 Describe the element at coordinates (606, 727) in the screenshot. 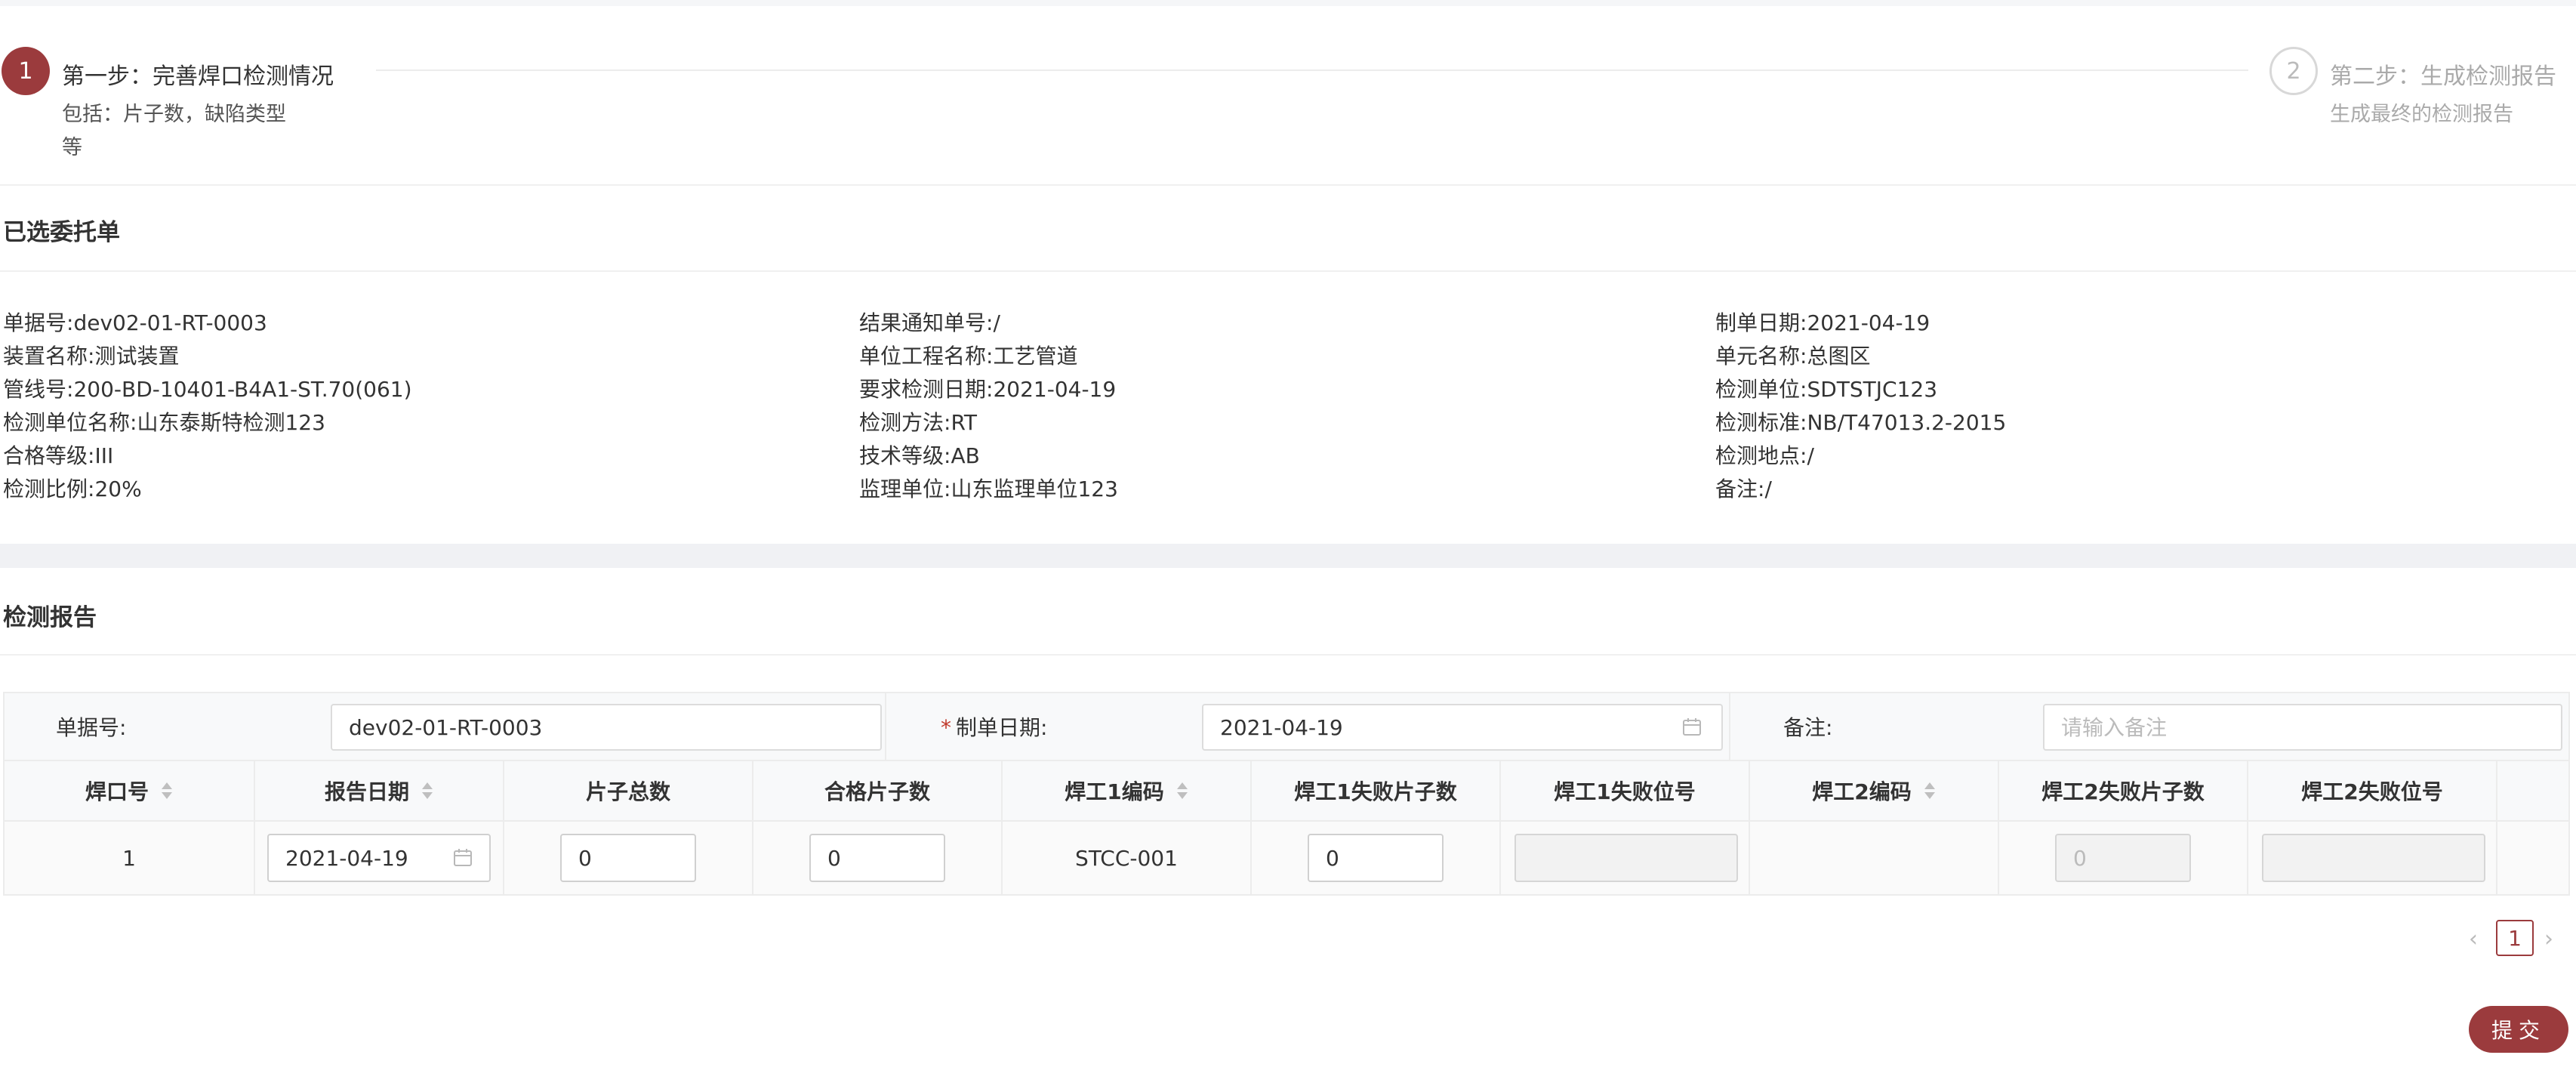

I see `doc-no-input` at that location.